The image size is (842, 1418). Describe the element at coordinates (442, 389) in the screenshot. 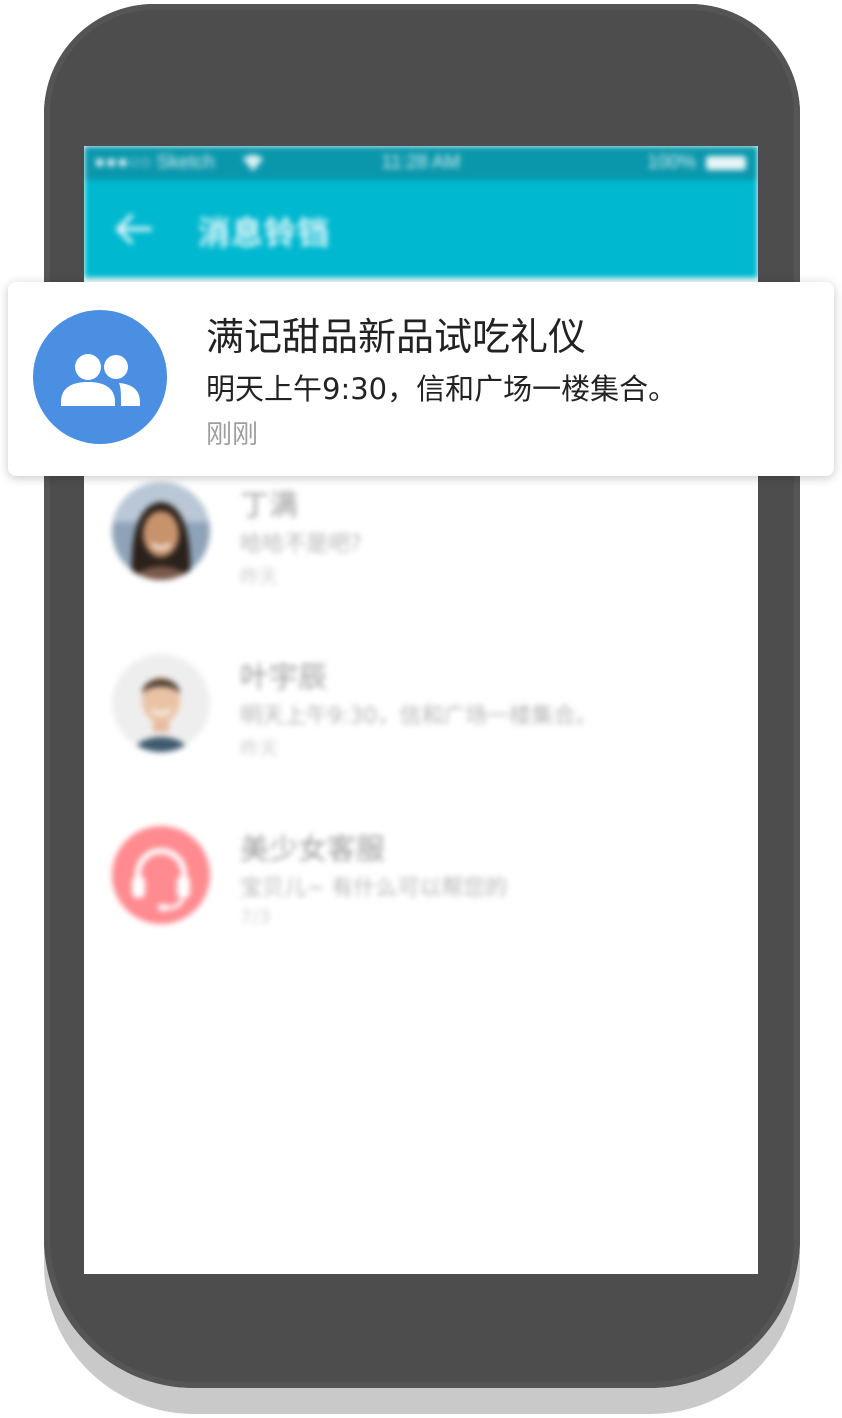

I see `notification-body: 明天上午9:30，信和广场一楼集合。` at that location.